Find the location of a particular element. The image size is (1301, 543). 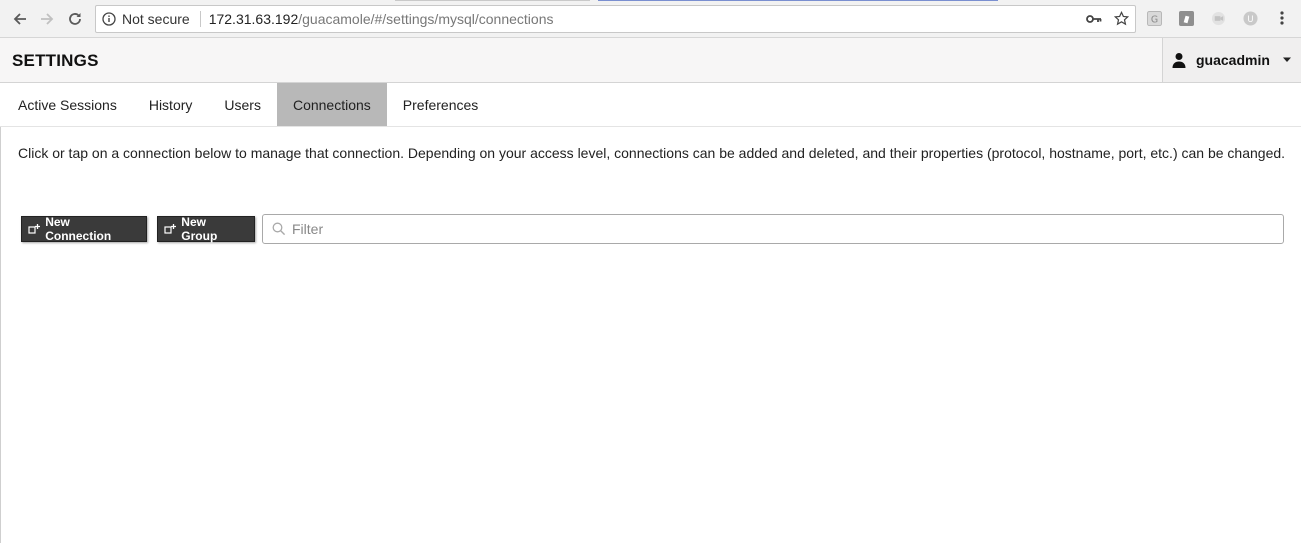

svg-text: G is located at coordinates (1153, 19).